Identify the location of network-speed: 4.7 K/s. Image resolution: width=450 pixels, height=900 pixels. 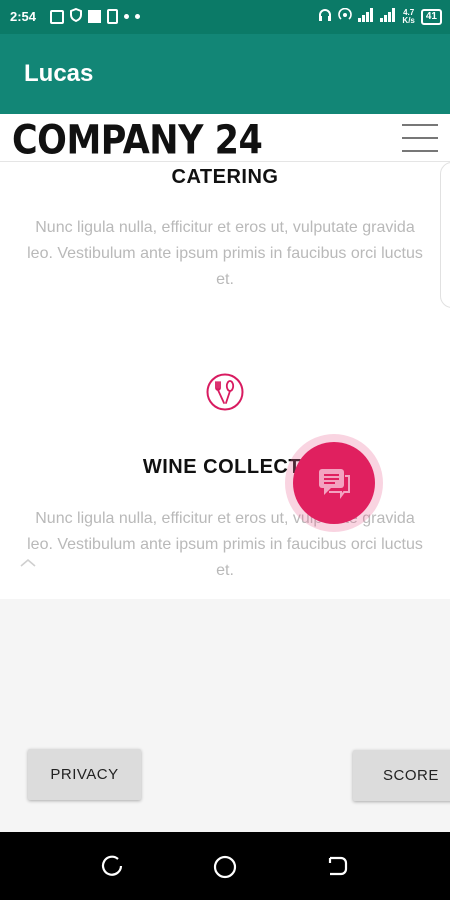
(408, 16).